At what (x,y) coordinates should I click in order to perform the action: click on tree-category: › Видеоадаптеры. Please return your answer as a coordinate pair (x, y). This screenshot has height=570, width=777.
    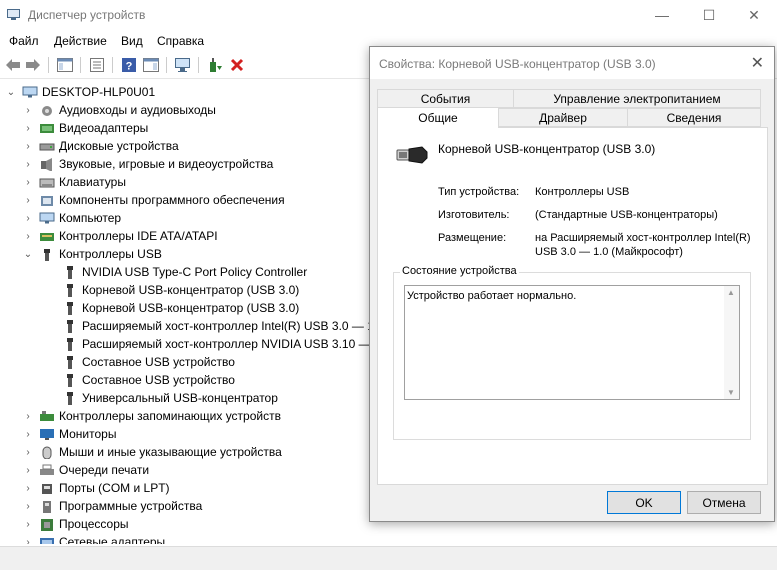
    Looking at the image, I should click on (85, 128).